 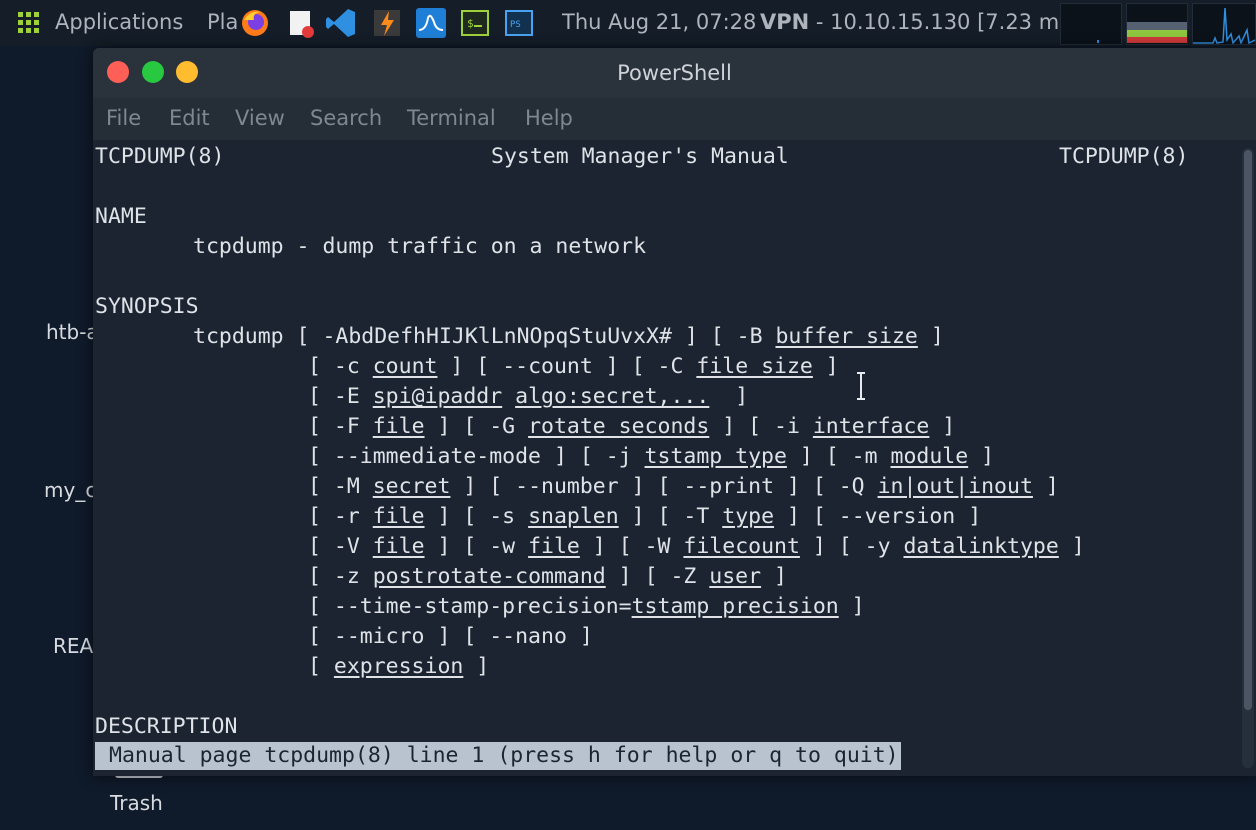 What do you see at coordinates (871, 426) in the screenshot?
I see `synopsis-argument: interface` at bounding box center [871, 426].